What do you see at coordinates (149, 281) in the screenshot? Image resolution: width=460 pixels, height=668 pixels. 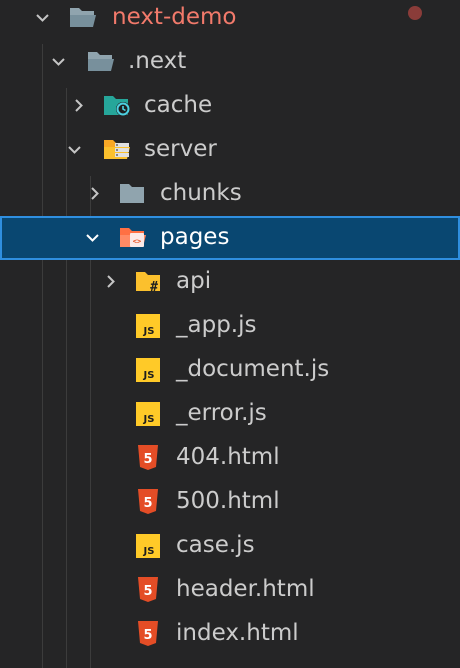 I see `folder-api-icon: #` at bounding box center [149, 281].